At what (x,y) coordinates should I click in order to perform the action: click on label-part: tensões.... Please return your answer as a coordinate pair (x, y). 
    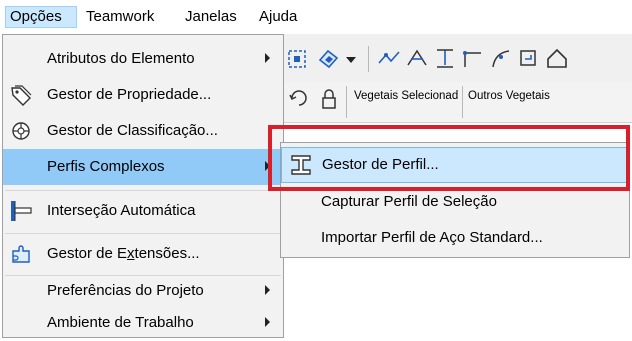
    Looking at the image, I should click on (167, 253).